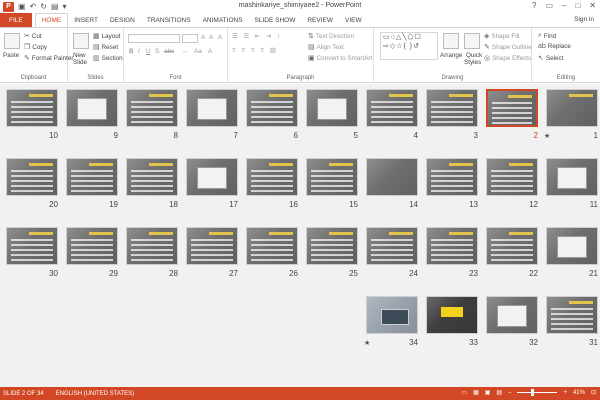 The width and height of the screenshot is (600, 400). Describe the element at coordinates (107, 36) in the screenshot. I see `layout-button: ▦ Layout` at that location.